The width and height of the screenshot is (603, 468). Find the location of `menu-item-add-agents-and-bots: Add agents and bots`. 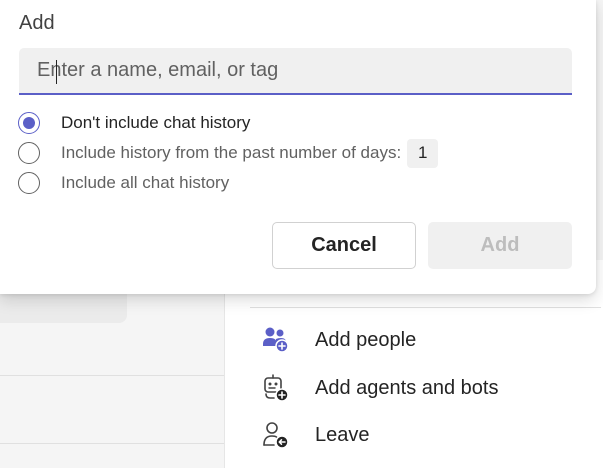

menu-item-add-agents-and-bots: Add agents and bots is located at coordinates (379, 388).